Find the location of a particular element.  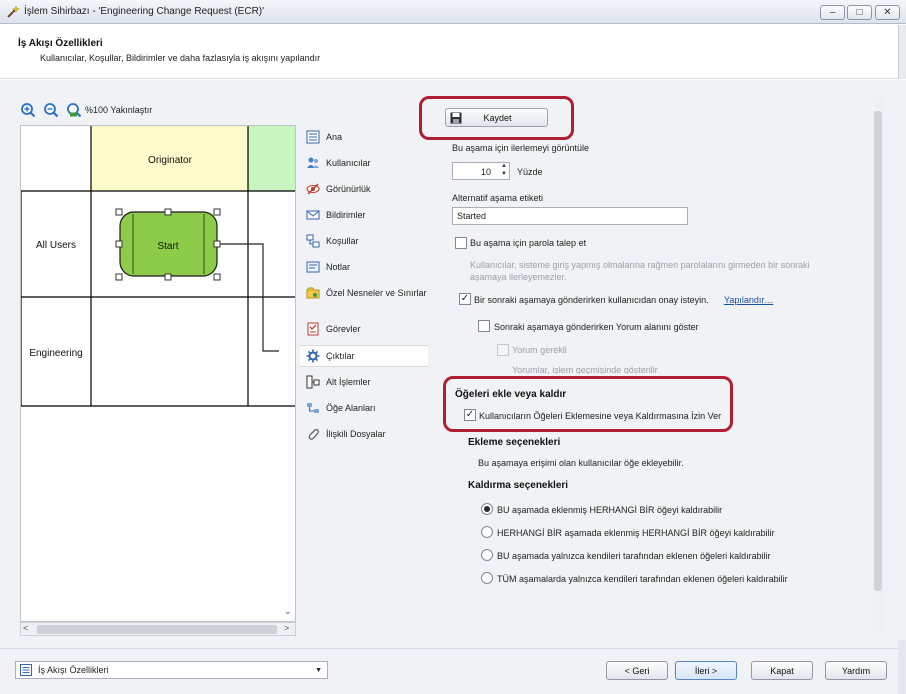

comment-required-checkbox is located at coordinates (503, 350).